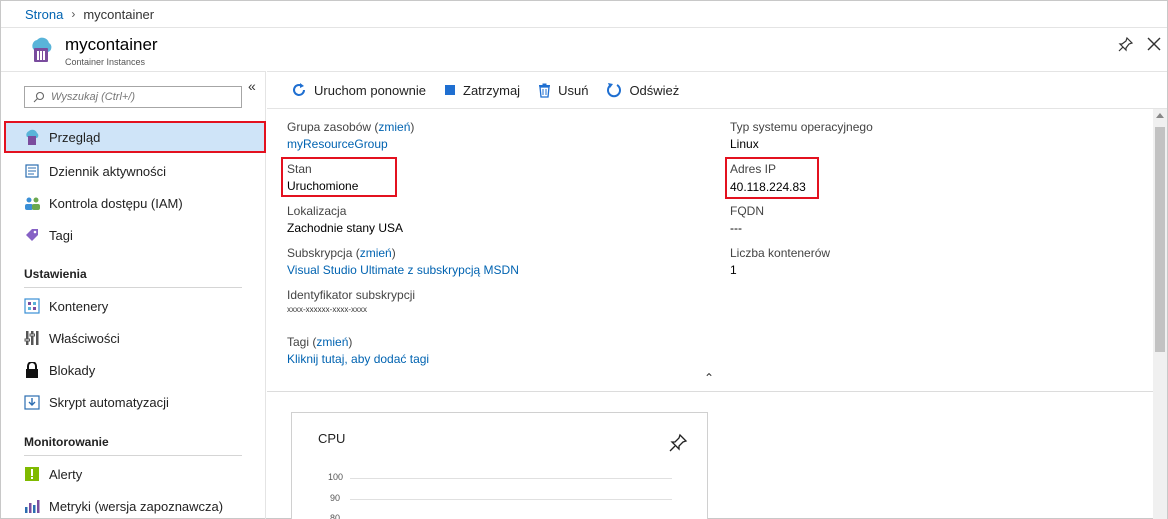  I want to click on add-tags-link: Kliknij tutaj, aby dodać tagi, so click(358, 359).